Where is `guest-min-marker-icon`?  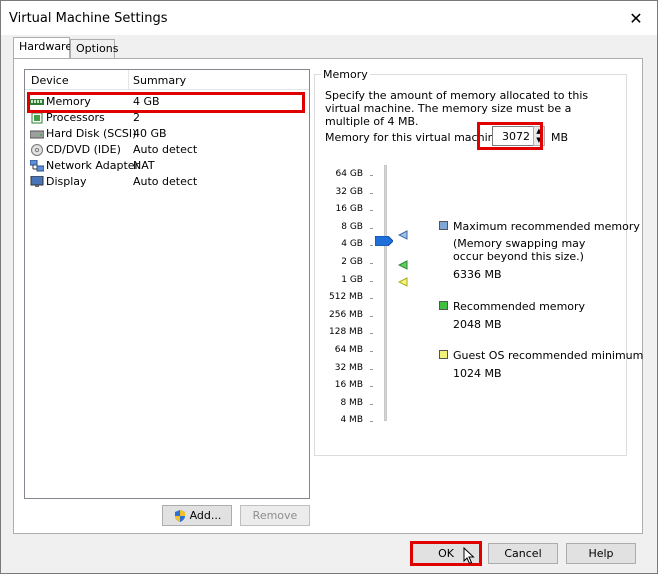 guest-min-marker-icon is located at coordinates (403, 282).